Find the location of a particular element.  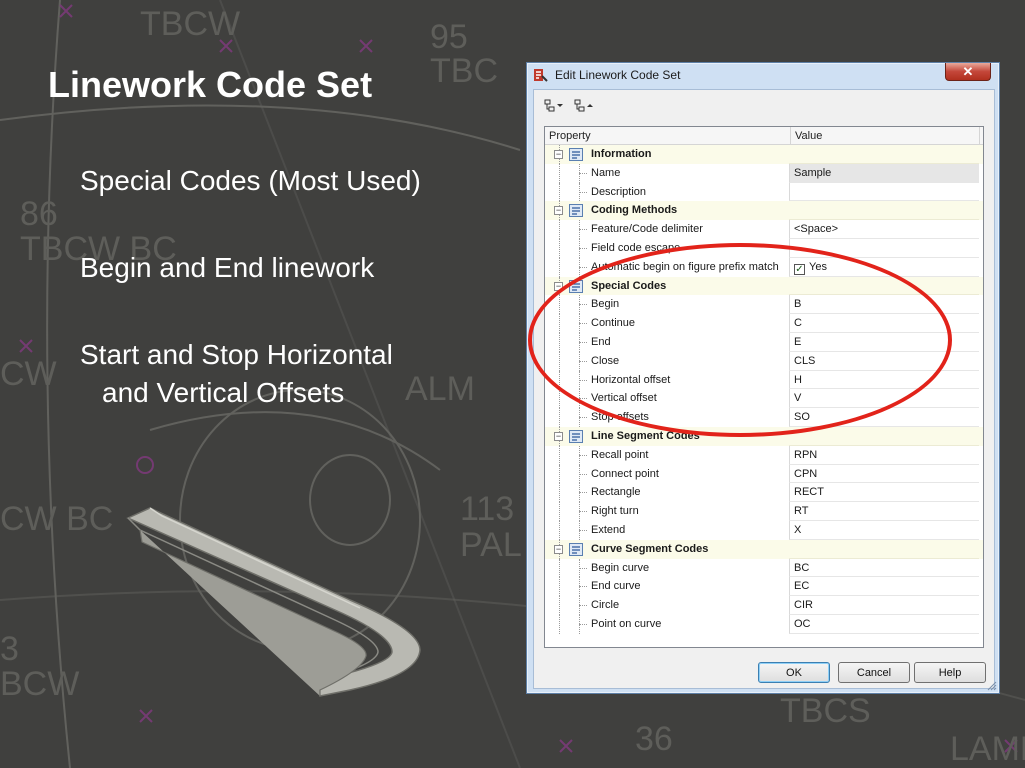

property-name: Continue is located at coordinates (613, 323).